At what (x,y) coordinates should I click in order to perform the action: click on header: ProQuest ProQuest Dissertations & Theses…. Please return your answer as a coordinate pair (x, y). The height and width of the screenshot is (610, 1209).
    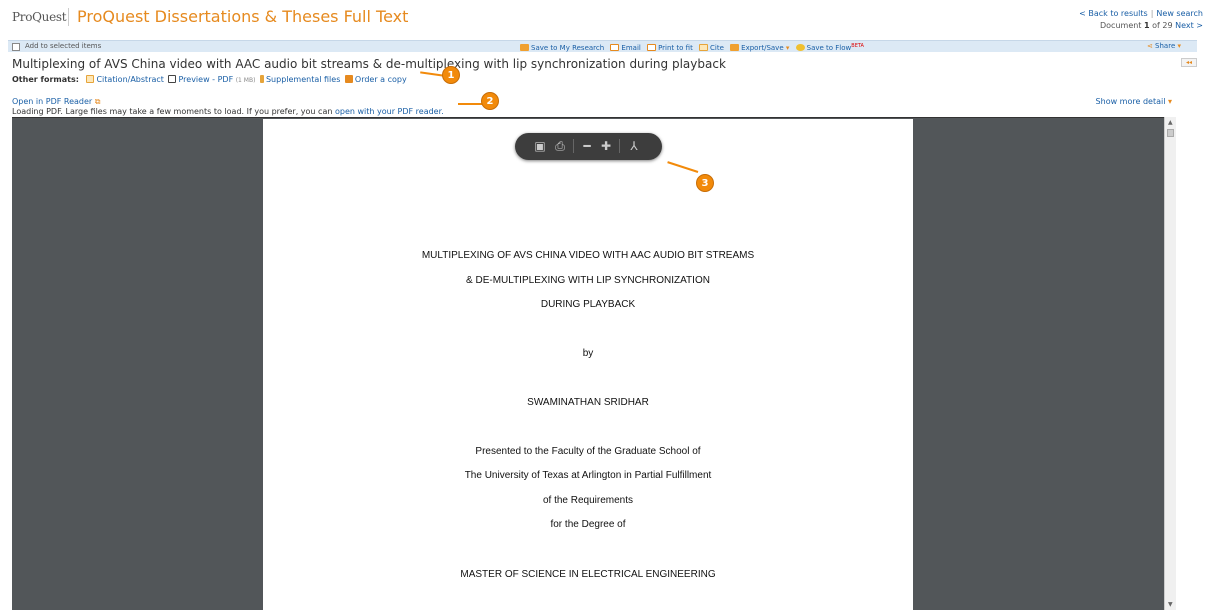
    Looking at the image, I should click on (604, 19).